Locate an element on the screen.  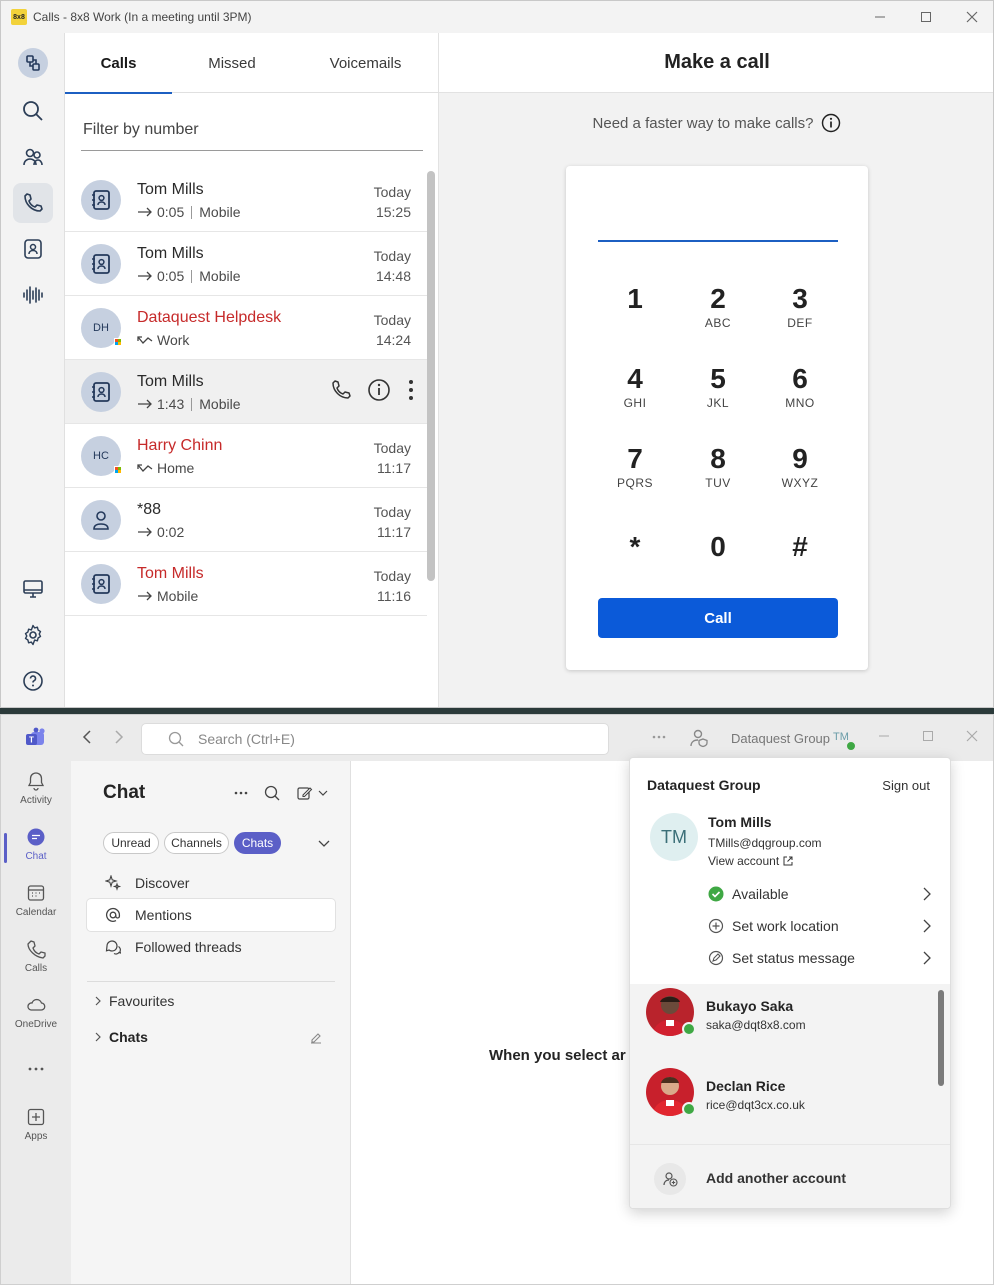
nav-followed-threads: Followed threads is located at coordinates (211, 947).